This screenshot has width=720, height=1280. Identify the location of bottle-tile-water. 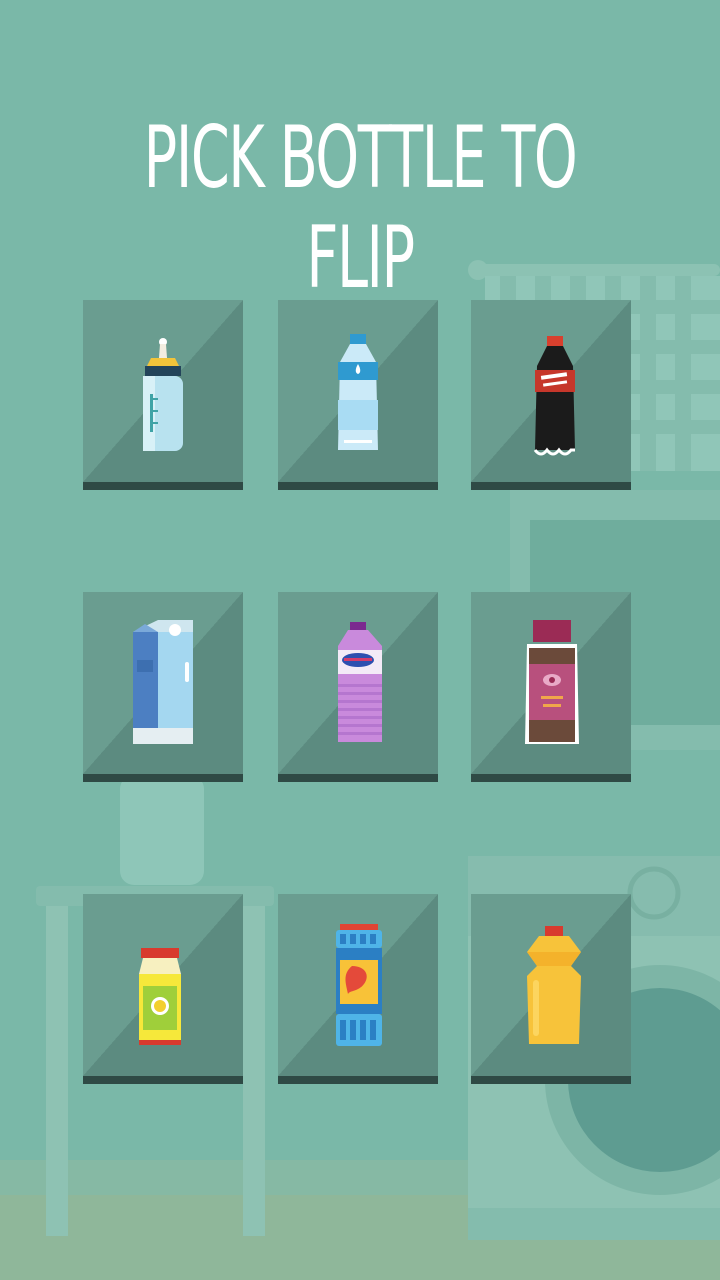
(358, 395).